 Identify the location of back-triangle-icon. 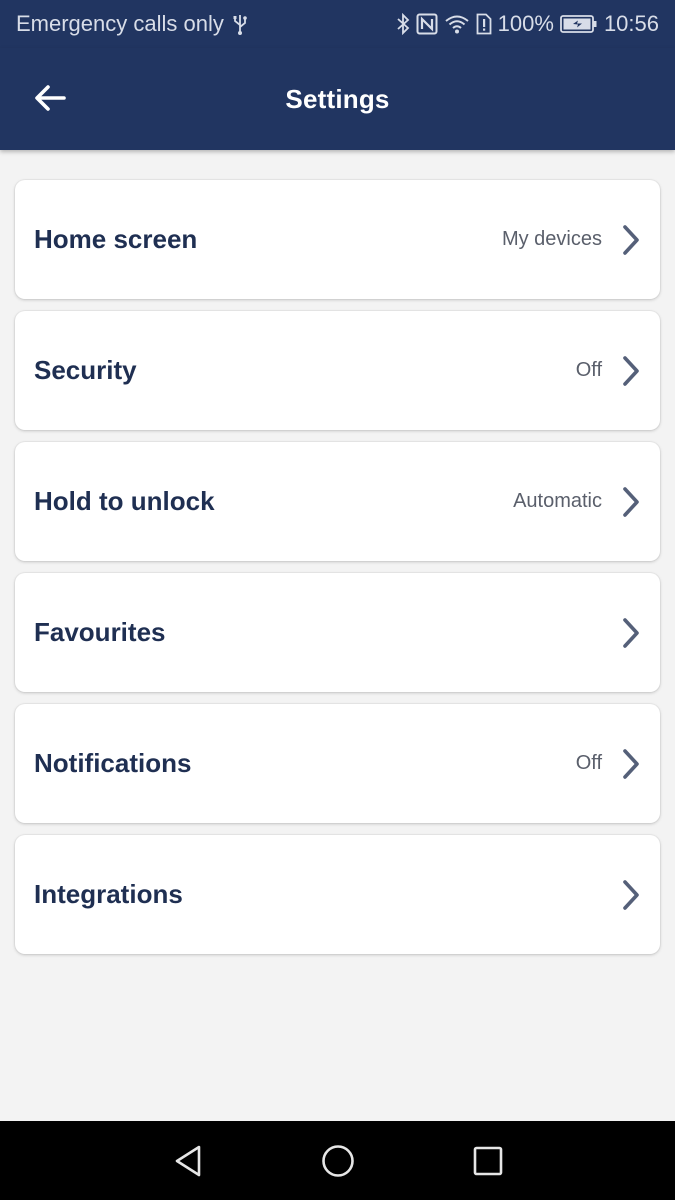
(187, 1160).